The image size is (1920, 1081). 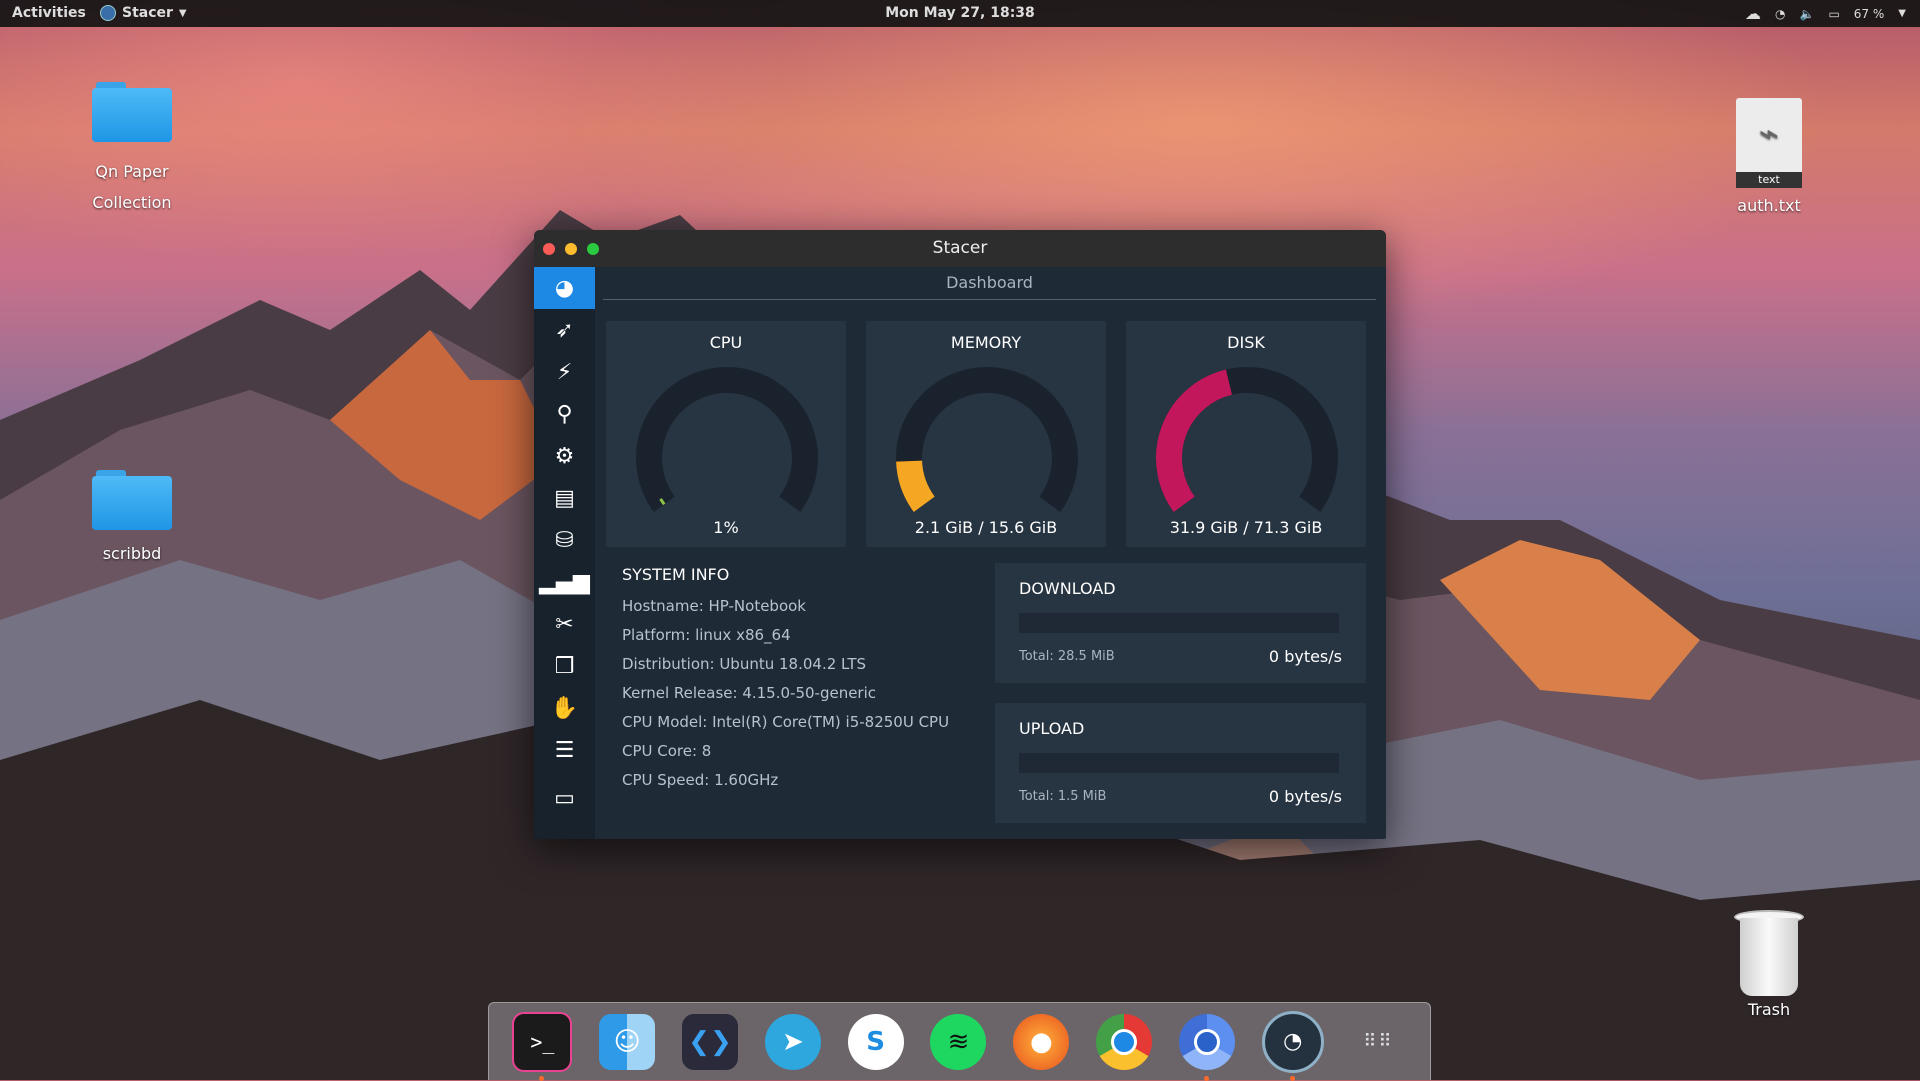 I want to click on dock-vscode: ❮❯, so click(x=710, y=1041).